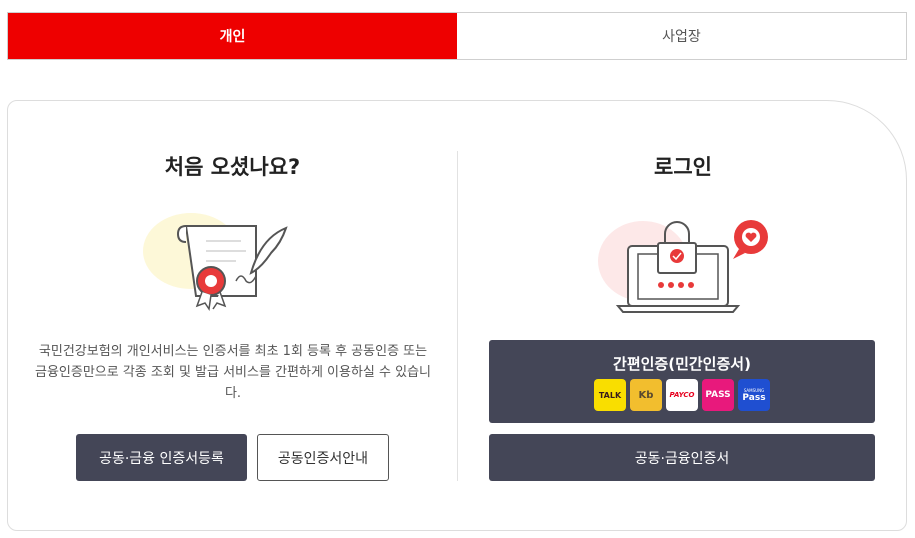  What do you see at coordinates (232, 167) in the screenshot?
I see `first-visit-title: 처음 오셨나요?` at bounding box center [232, 167].